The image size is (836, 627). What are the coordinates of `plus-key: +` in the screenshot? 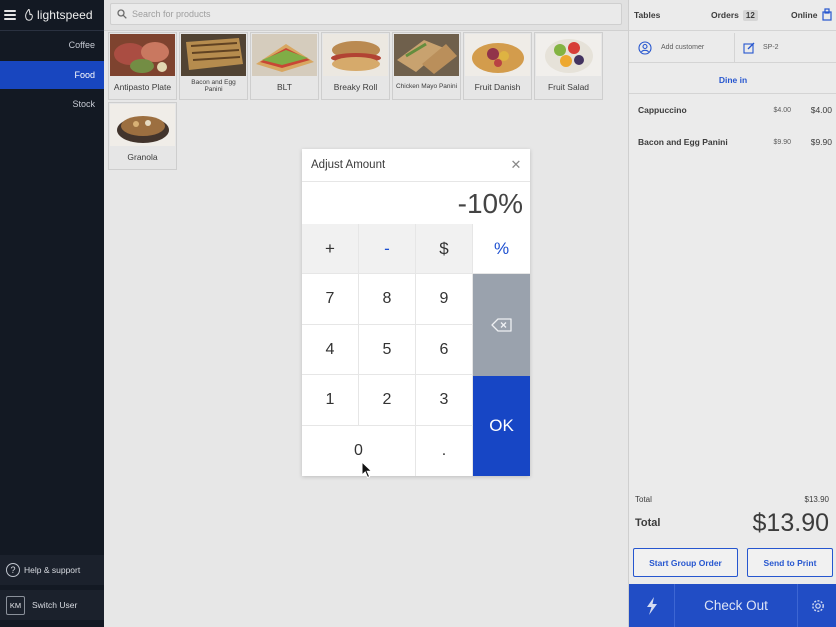 It's located at (330, 249).